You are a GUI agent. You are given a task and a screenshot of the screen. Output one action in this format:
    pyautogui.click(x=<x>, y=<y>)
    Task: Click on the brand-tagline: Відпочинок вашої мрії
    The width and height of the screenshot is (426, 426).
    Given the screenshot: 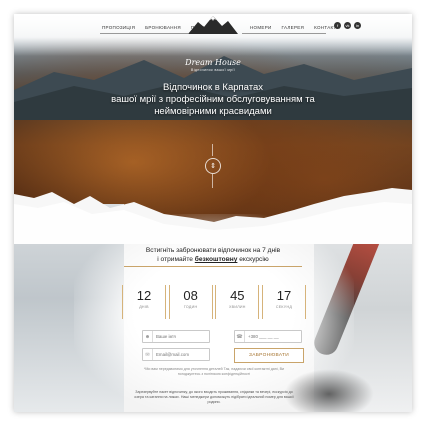 What is the action you would take?
    pyautogui.click(x=213, y=70)
    